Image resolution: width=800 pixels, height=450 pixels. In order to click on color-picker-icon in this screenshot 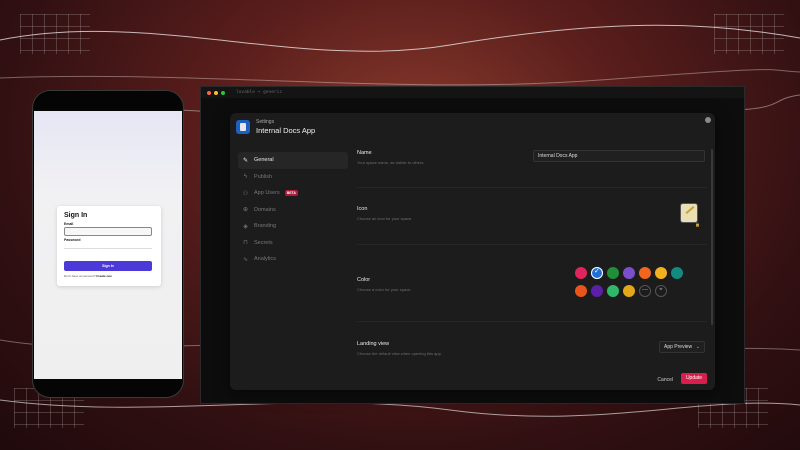, I will do `click(661, 291)`.